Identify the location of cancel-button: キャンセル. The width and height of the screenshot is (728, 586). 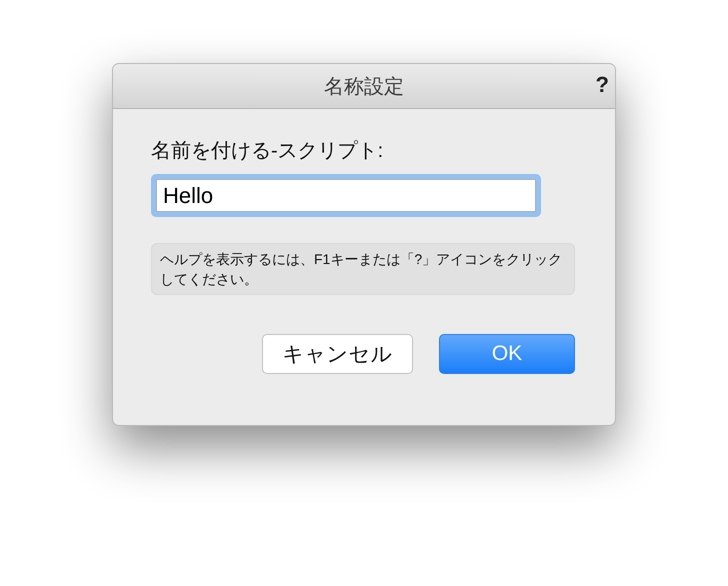
(337, 354).